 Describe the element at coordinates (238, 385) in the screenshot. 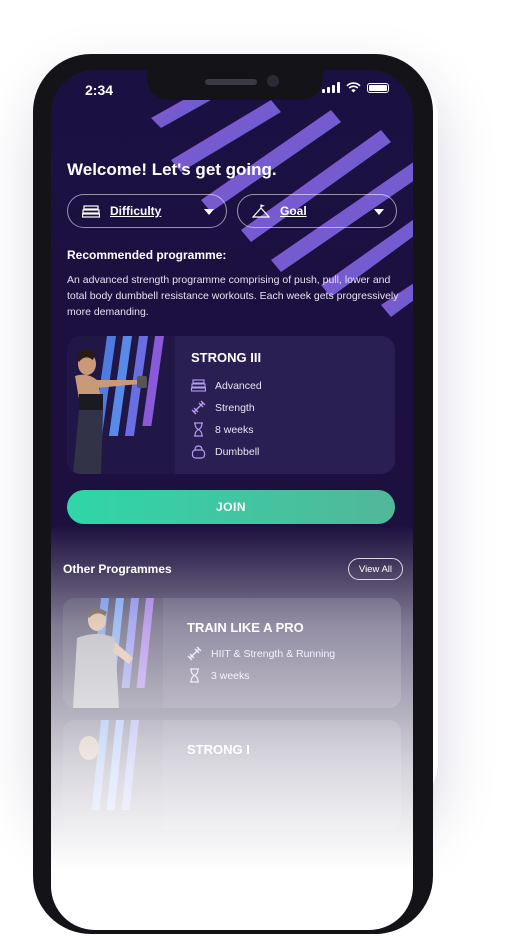

I see `feature-label: Advanced` at that location.